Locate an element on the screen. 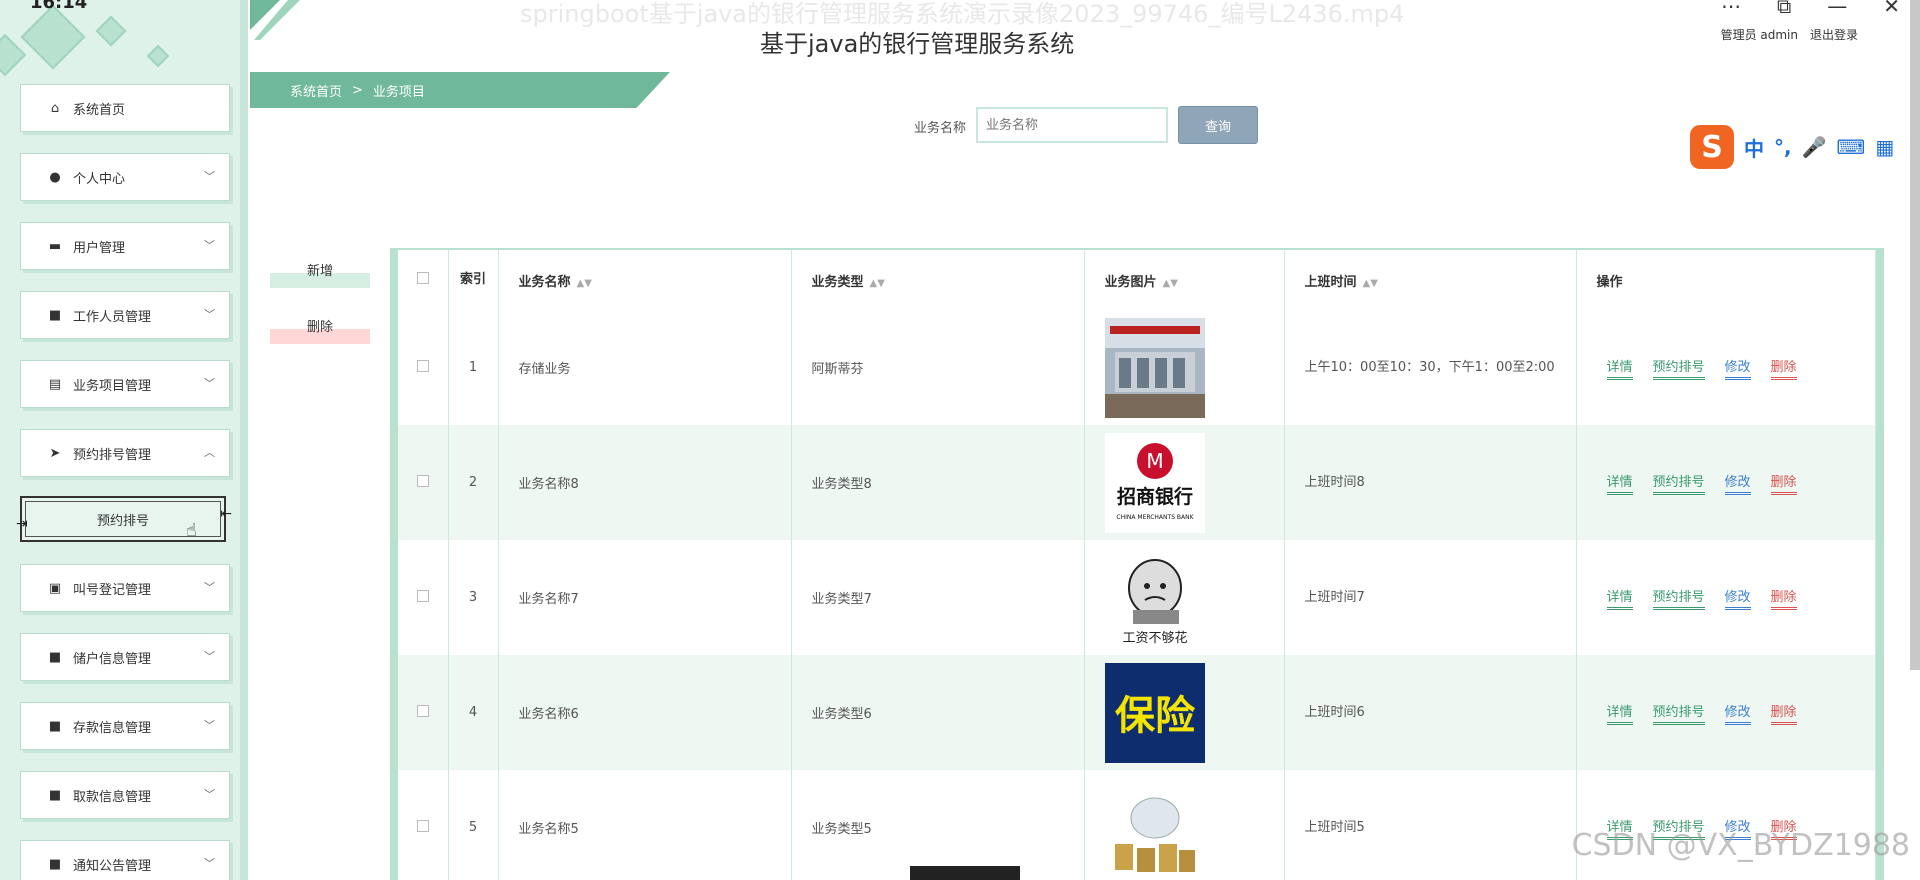 This screenshot has height=880, width=1920. header-type-label: 业务类型 is located at coordinates (837, 282).